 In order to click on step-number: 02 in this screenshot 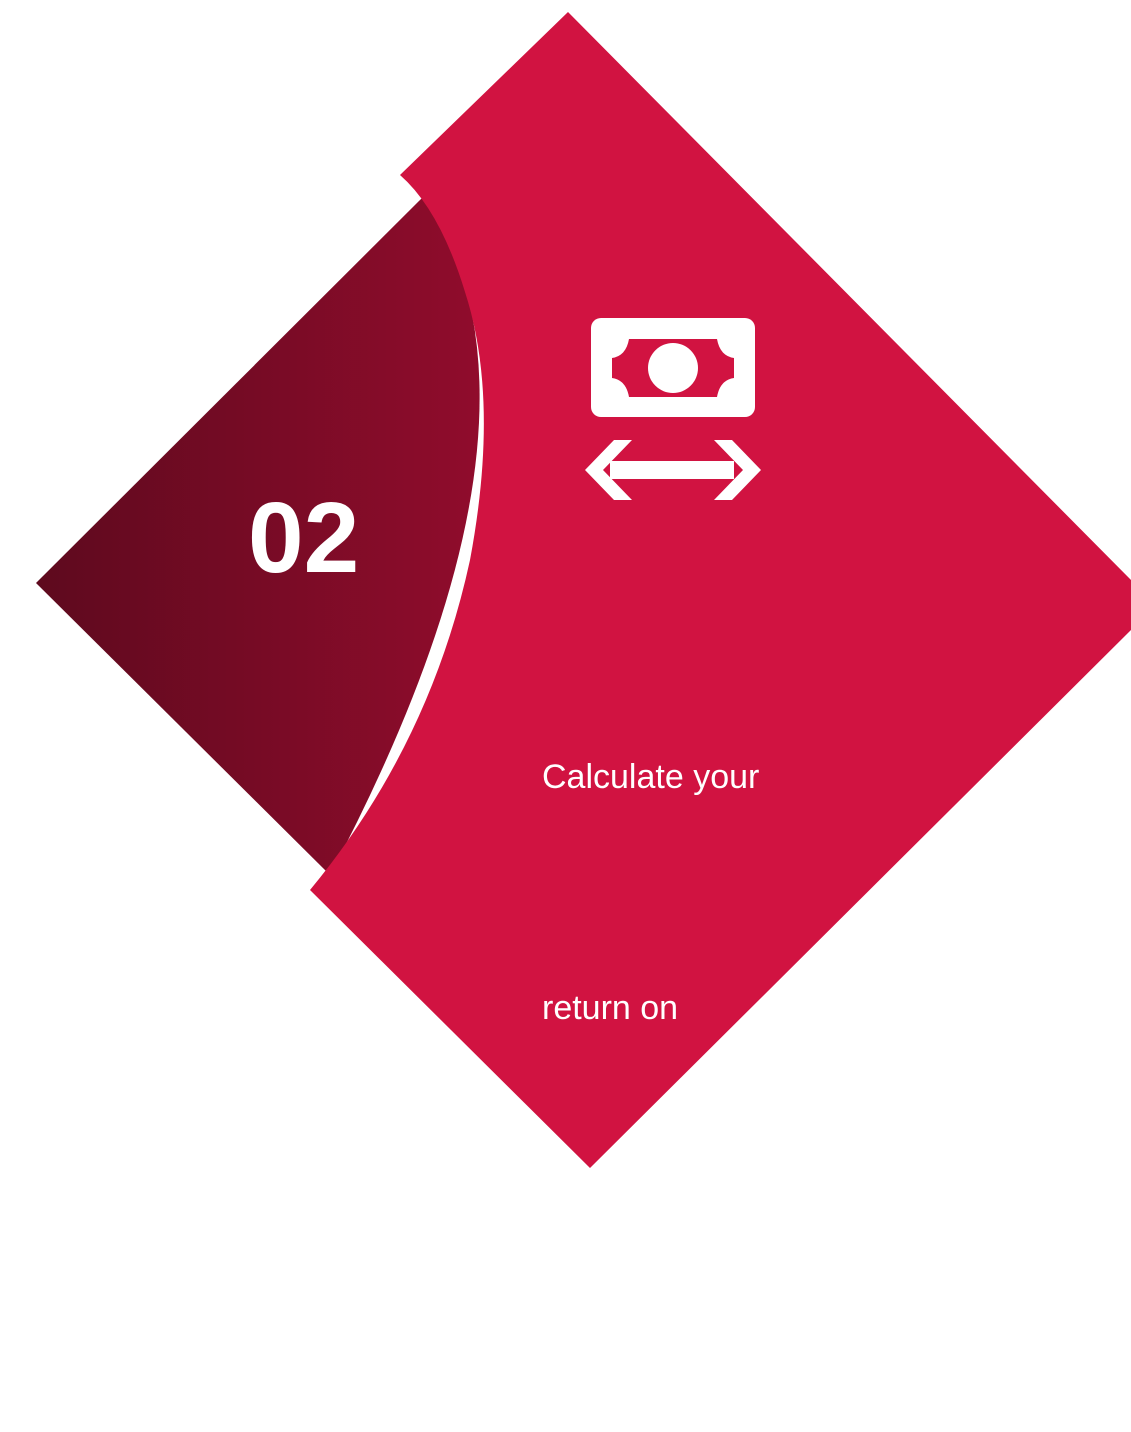, I will do `click(304, 538)`.